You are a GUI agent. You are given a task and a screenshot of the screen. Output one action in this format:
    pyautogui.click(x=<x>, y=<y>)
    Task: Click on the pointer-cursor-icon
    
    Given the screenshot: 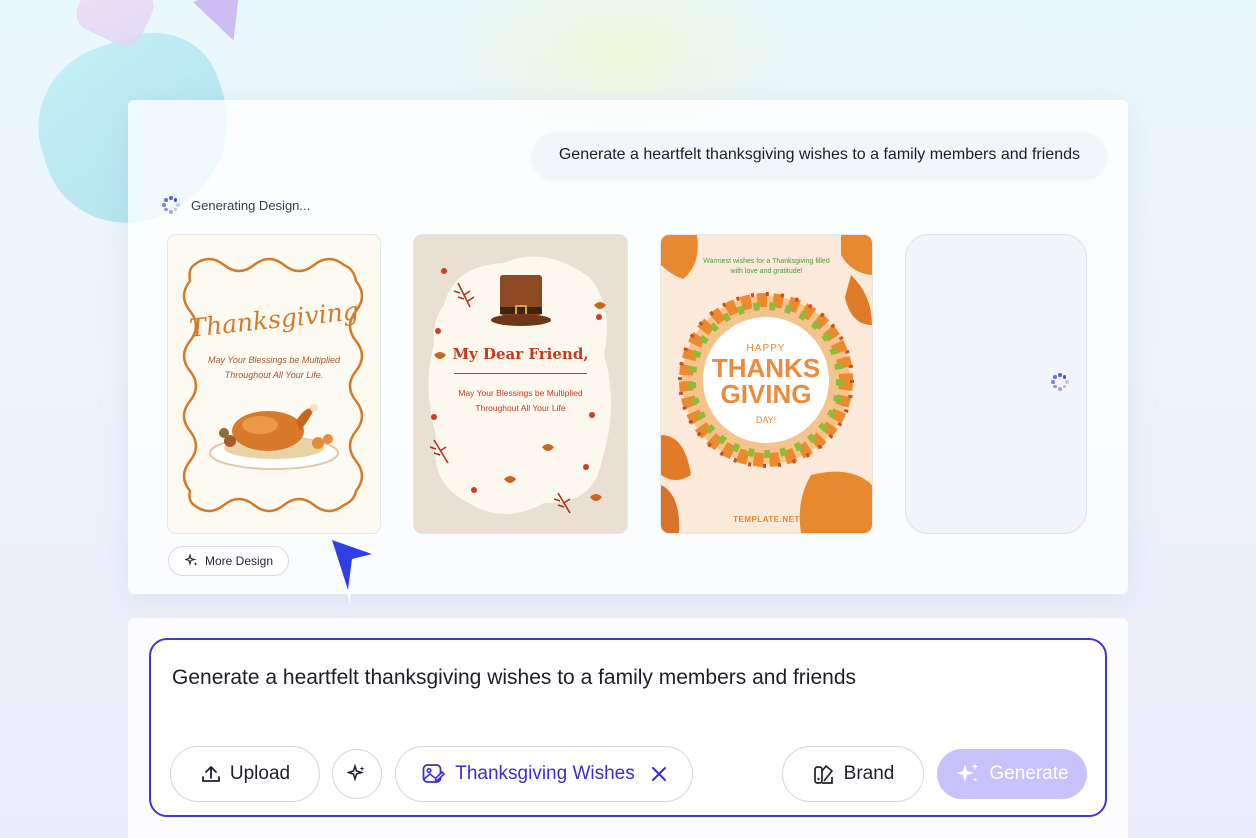 What is the action you would take?
    pyautogui.click(x=354, y=569)
    